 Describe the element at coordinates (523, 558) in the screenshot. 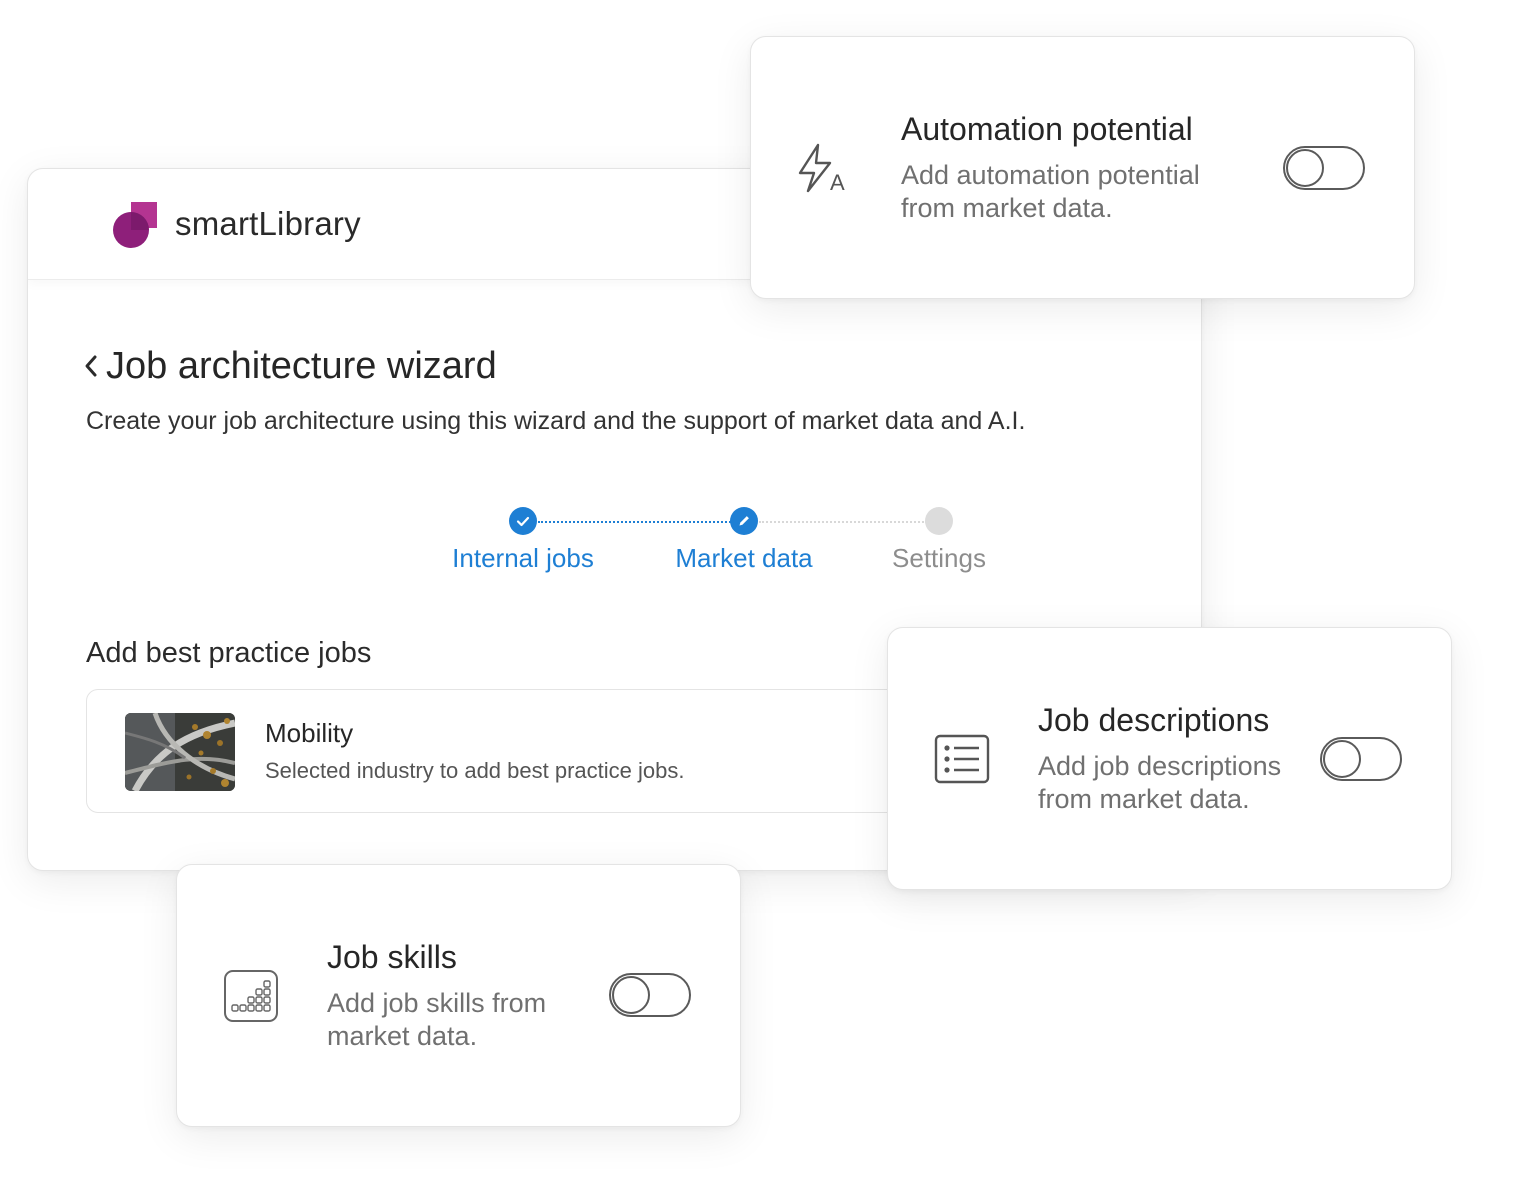

I see `step-internal-jobs: Internal jobs` at that location.